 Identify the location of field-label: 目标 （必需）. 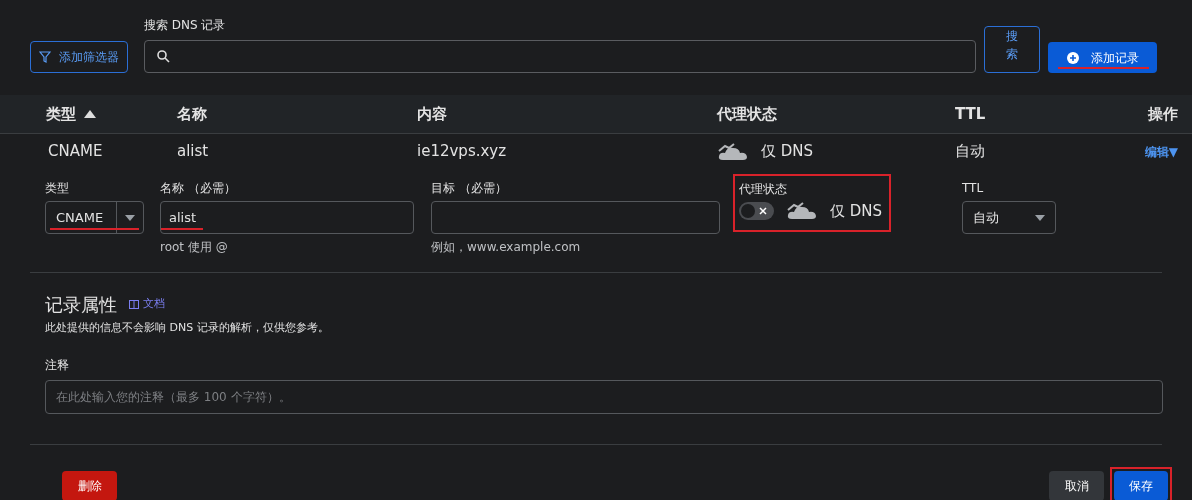
(469, 188).